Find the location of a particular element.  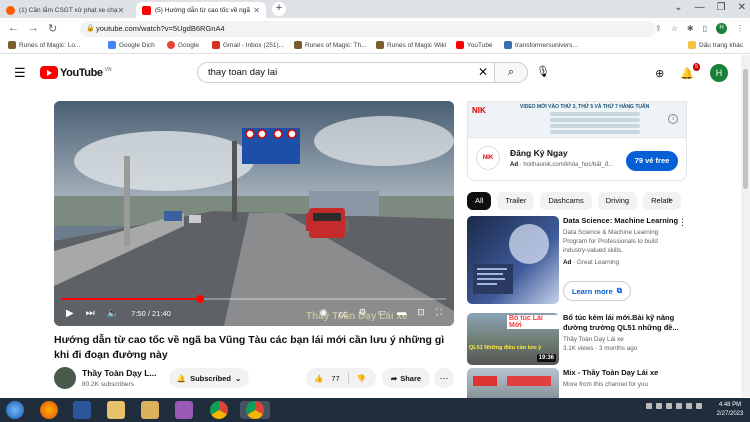

create-video-icon: ⊕ is located at coordinates (659, 73).